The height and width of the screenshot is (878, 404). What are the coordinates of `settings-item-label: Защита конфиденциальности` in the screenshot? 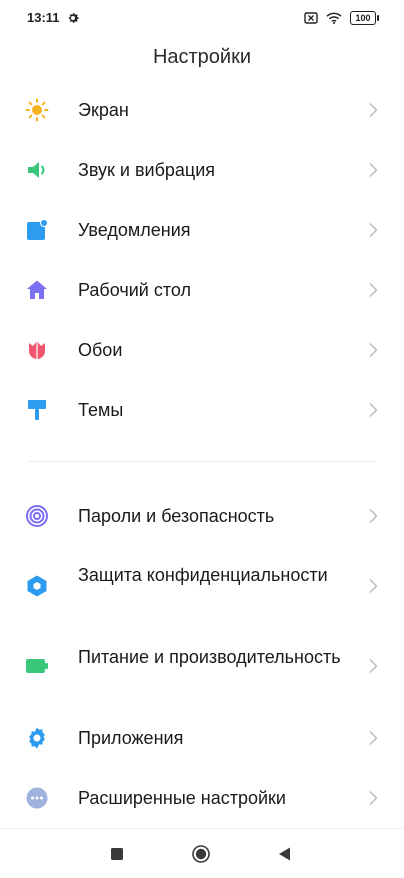 It's located at (203, 575).